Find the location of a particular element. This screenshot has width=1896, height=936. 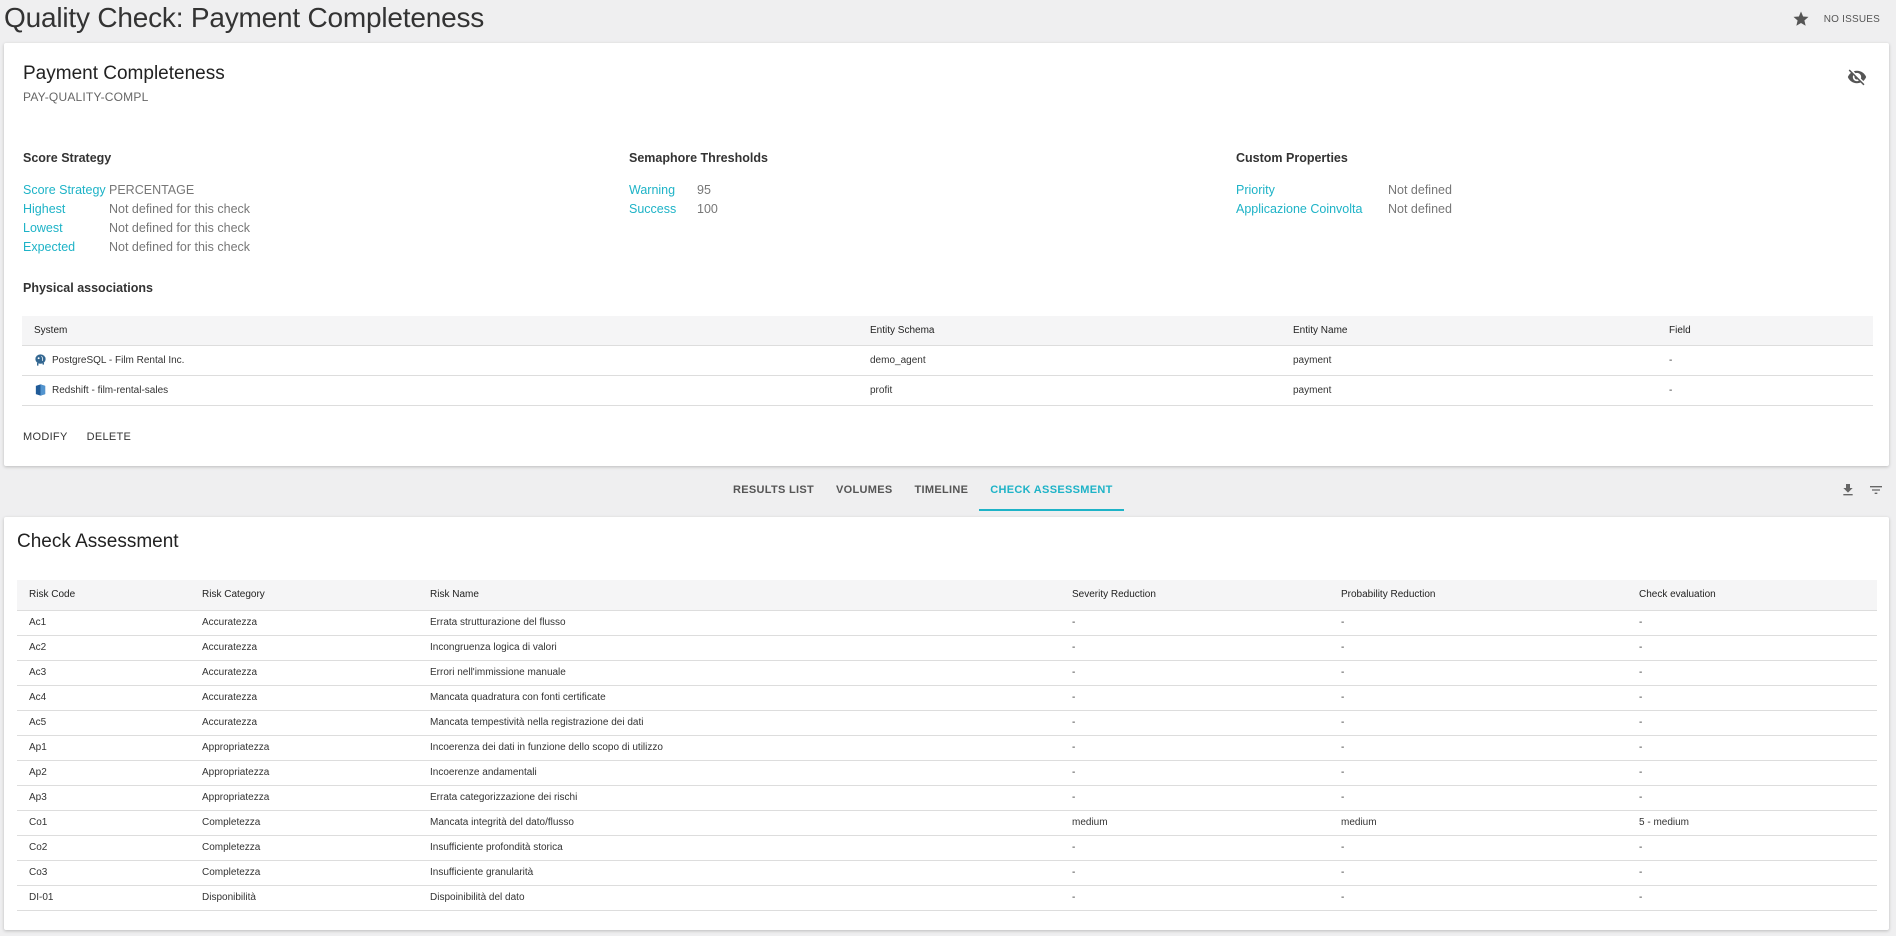

semaphore-list: Warning 95 Success 100 is located at coordinates (673, 200).